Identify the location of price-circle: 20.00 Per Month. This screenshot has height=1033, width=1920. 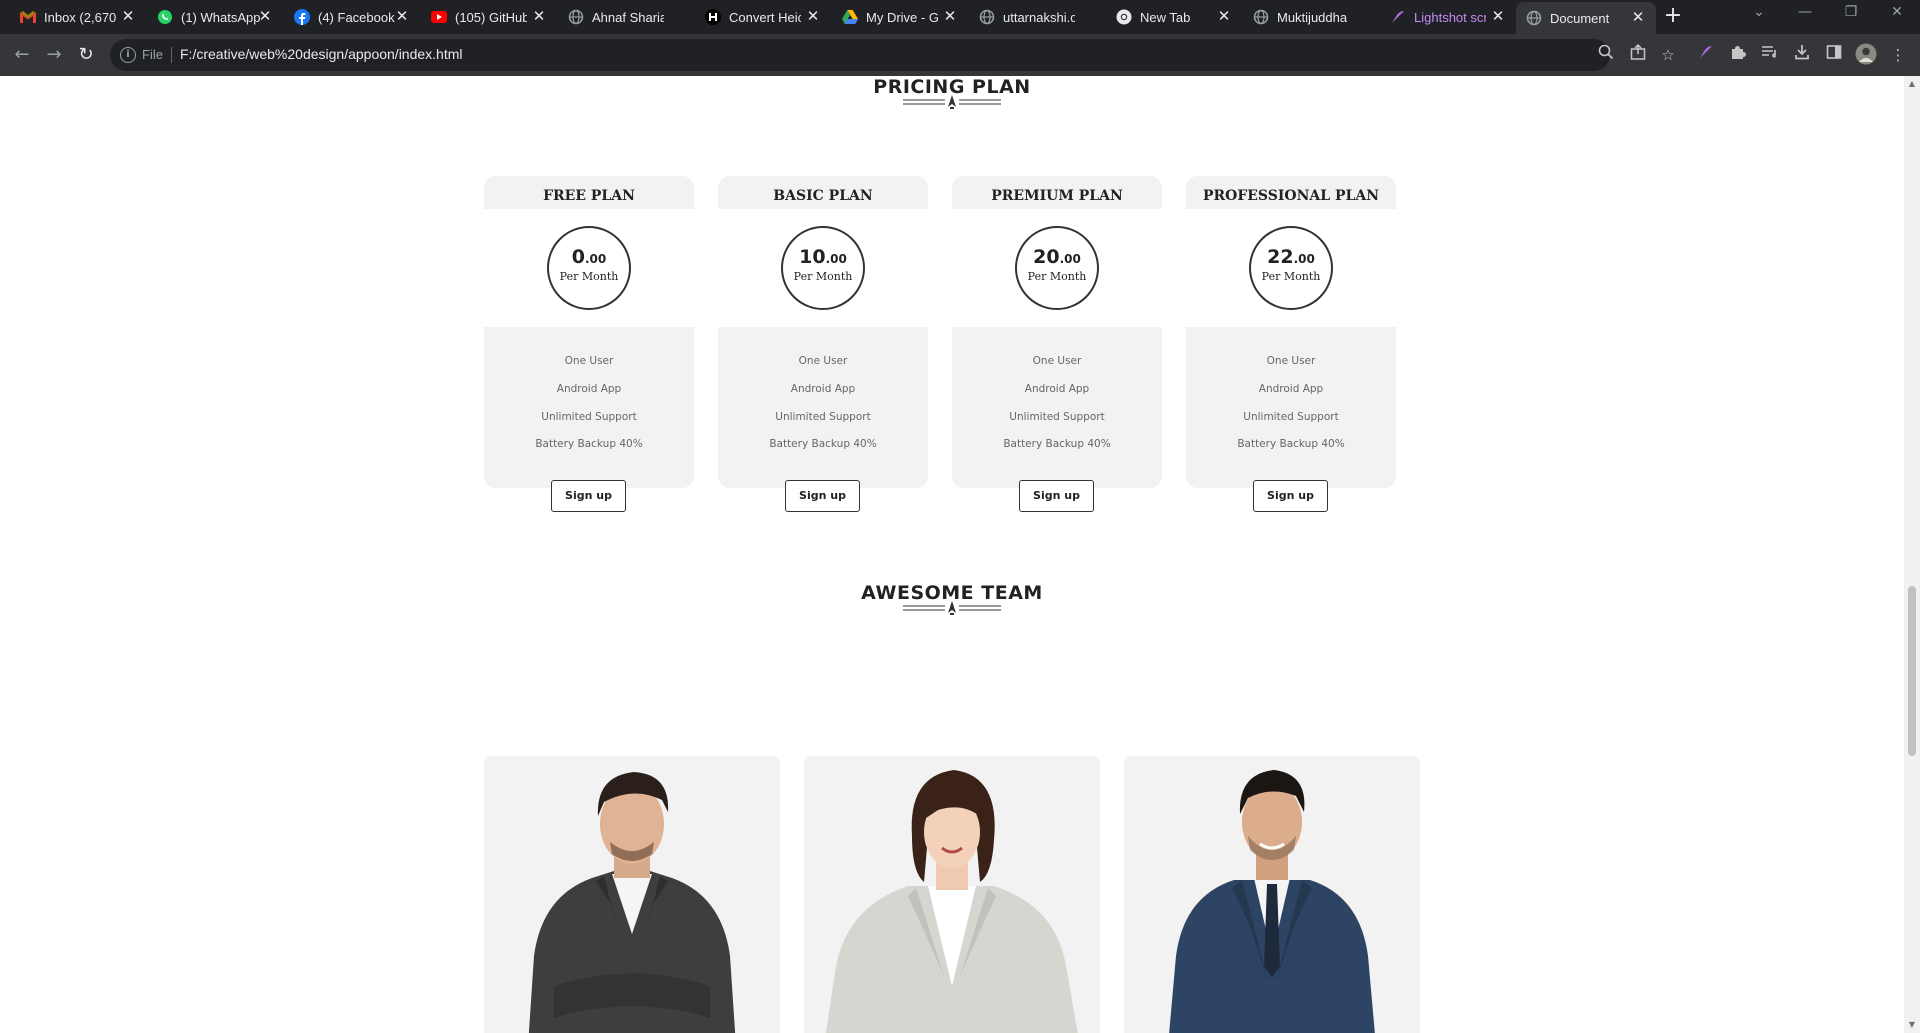
(1057, 268).